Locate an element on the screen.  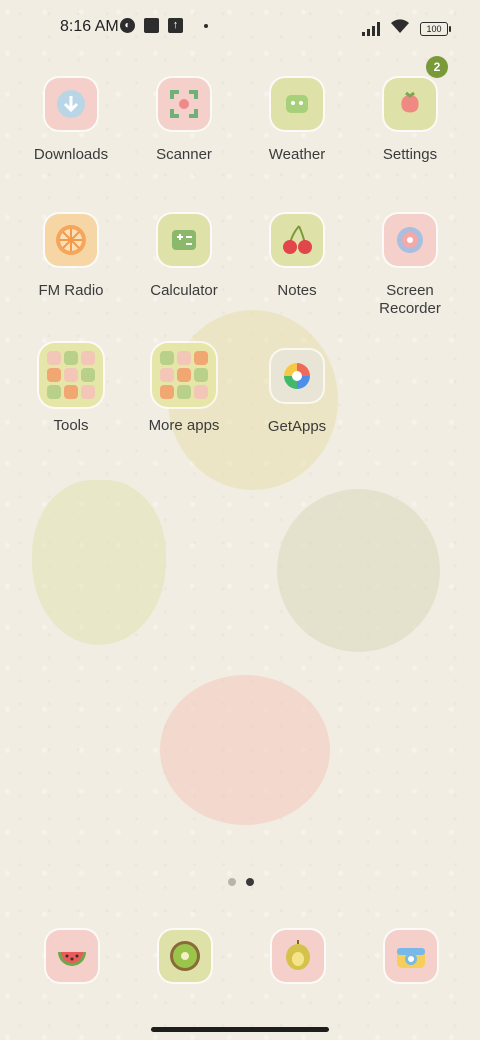
radio-icon is located at coordinates (71, 240).